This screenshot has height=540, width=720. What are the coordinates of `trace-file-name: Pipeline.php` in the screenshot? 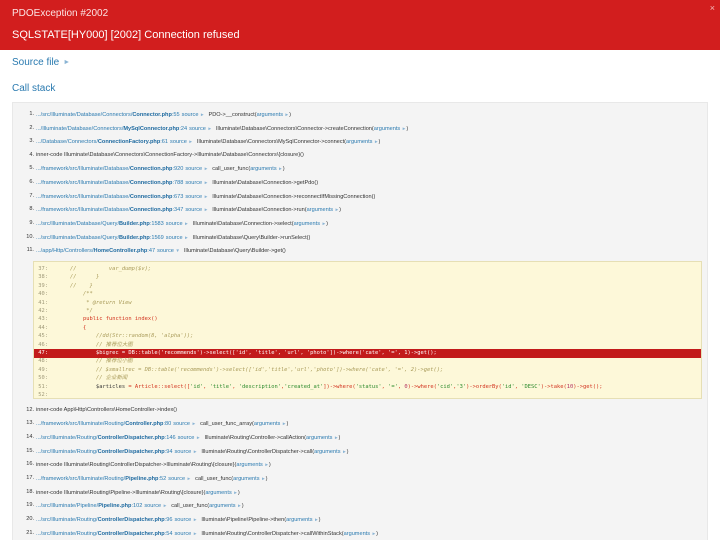 It's located at (115, 506).